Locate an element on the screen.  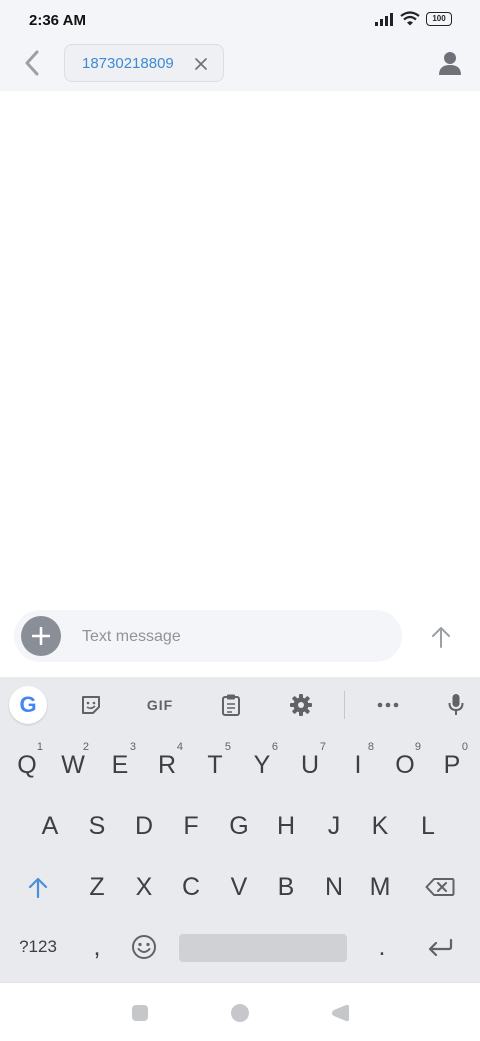
key-hint: 3 is located at coordinates (132, 747).